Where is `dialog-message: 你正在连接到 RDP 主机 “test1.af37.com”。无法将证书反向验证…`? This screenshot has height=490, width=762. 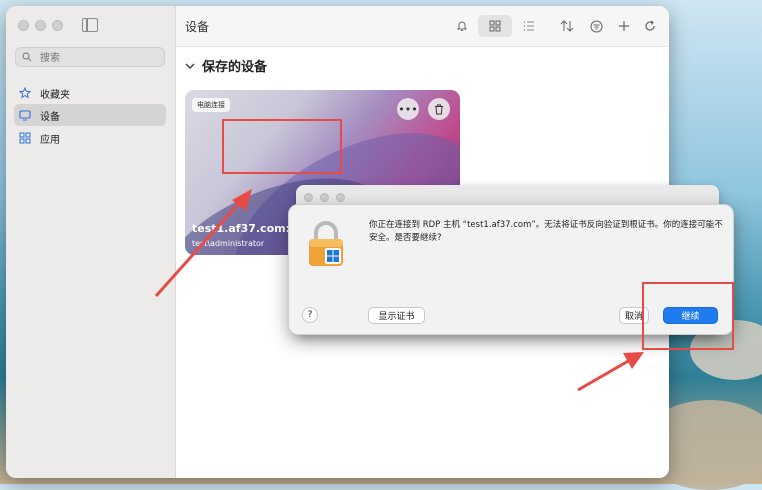
dialog-message: 你正在连接到 RDP 主机 “test1.af37.com”。无法将证书反向验证… is located at coordinates (546, 231).